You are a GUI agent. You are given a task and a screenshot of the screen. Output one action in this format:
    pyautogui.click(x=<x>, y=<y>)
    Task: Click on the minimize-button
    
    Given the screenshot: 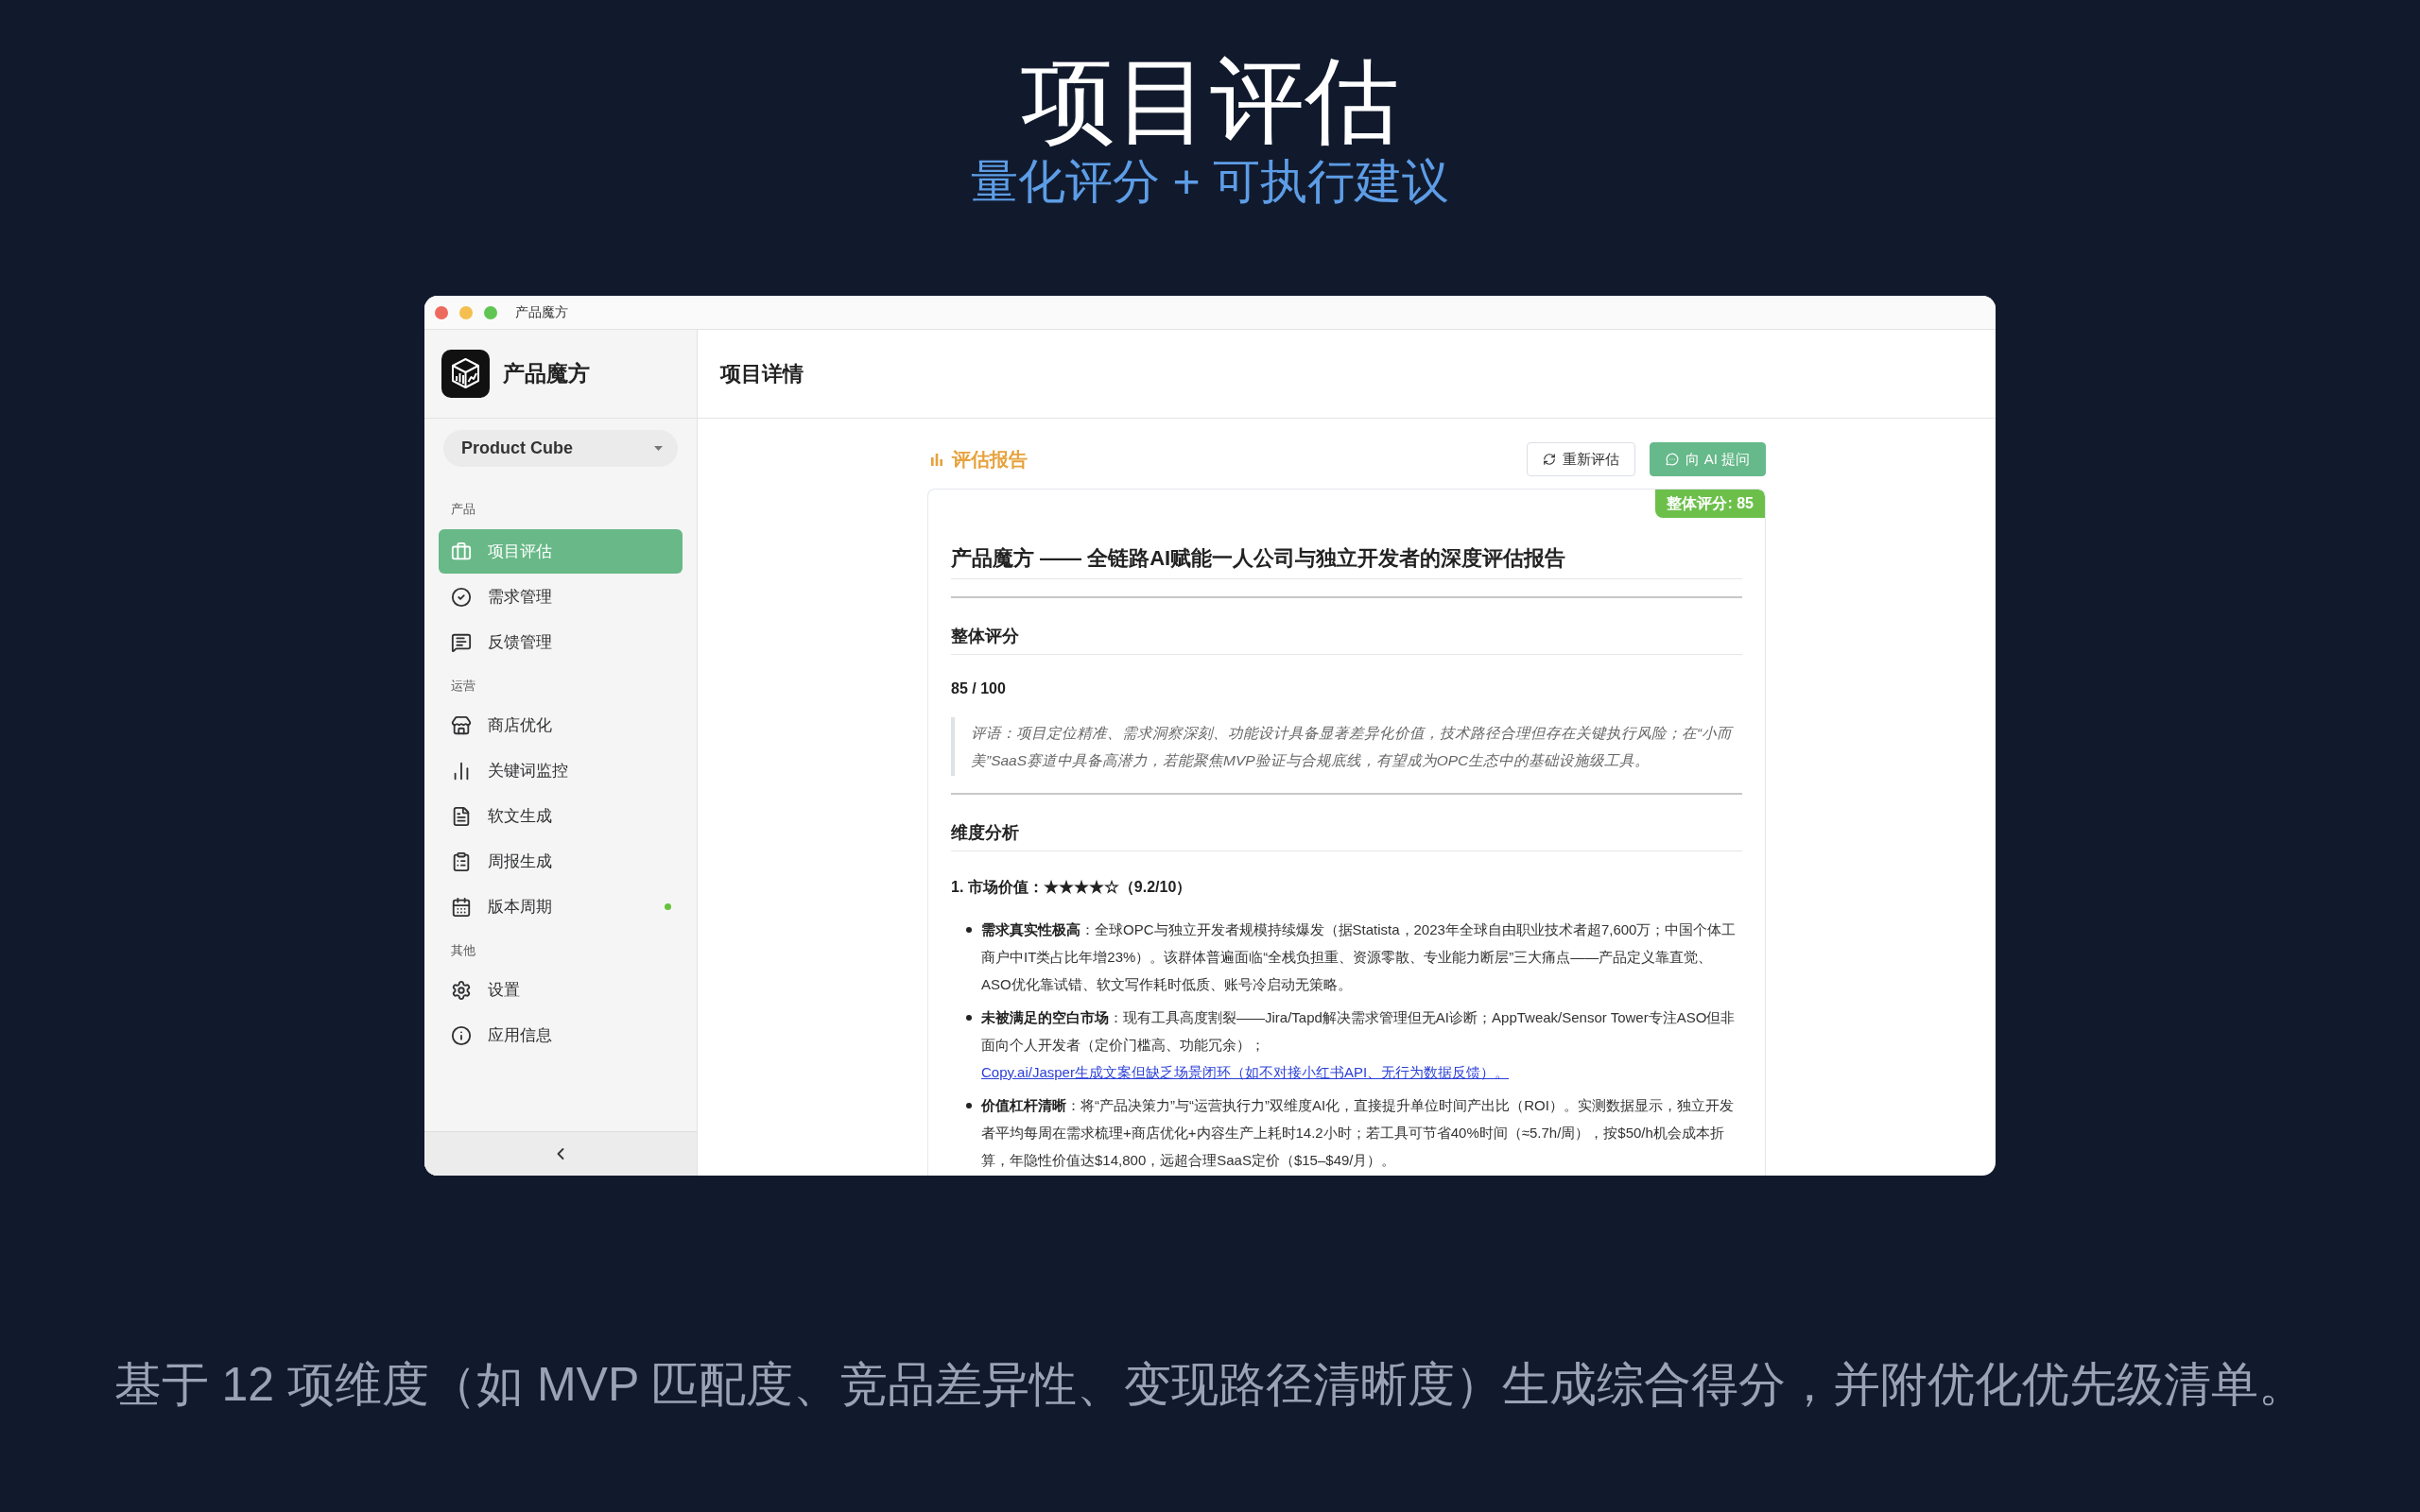 What is the action you would take?
    pyautogui.click(x=466, y=312)
    